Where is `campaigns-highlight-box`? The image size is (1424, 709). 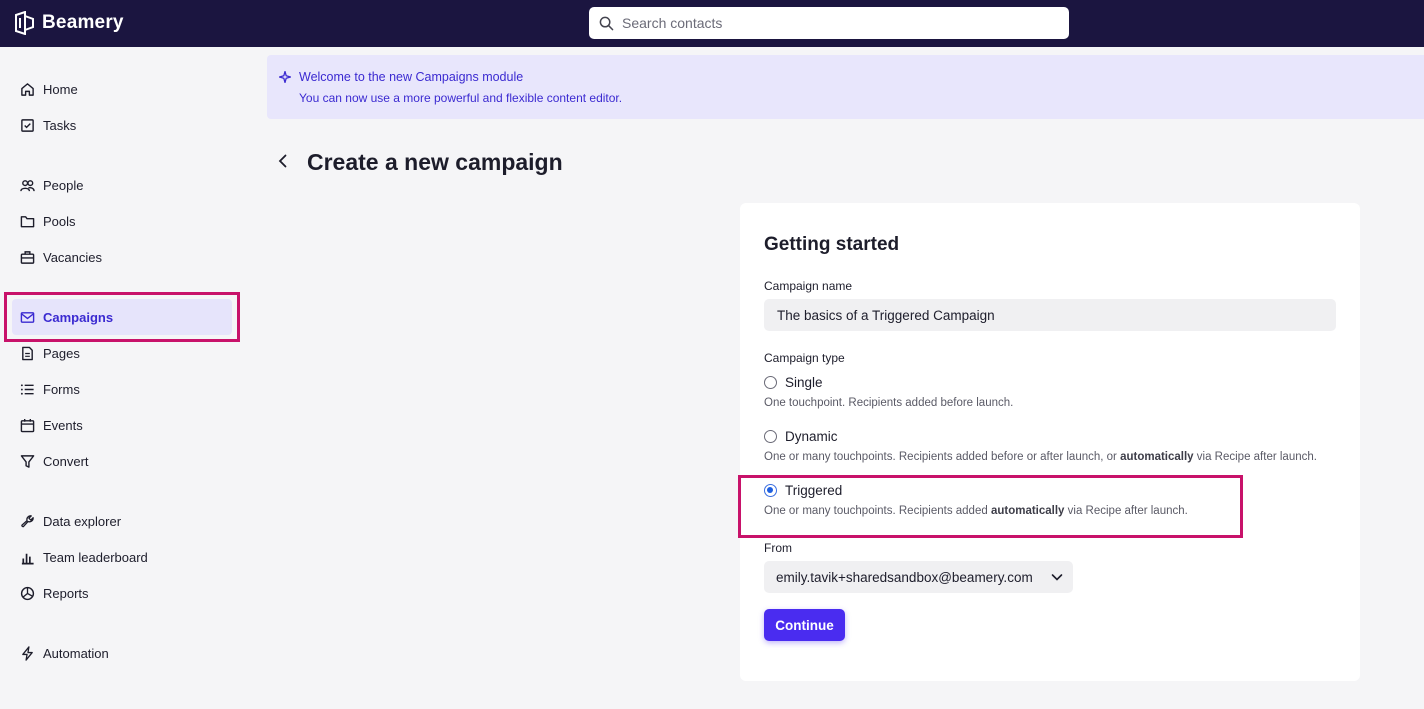 campaigns-highlight-box is located at coordinates (122, 317).